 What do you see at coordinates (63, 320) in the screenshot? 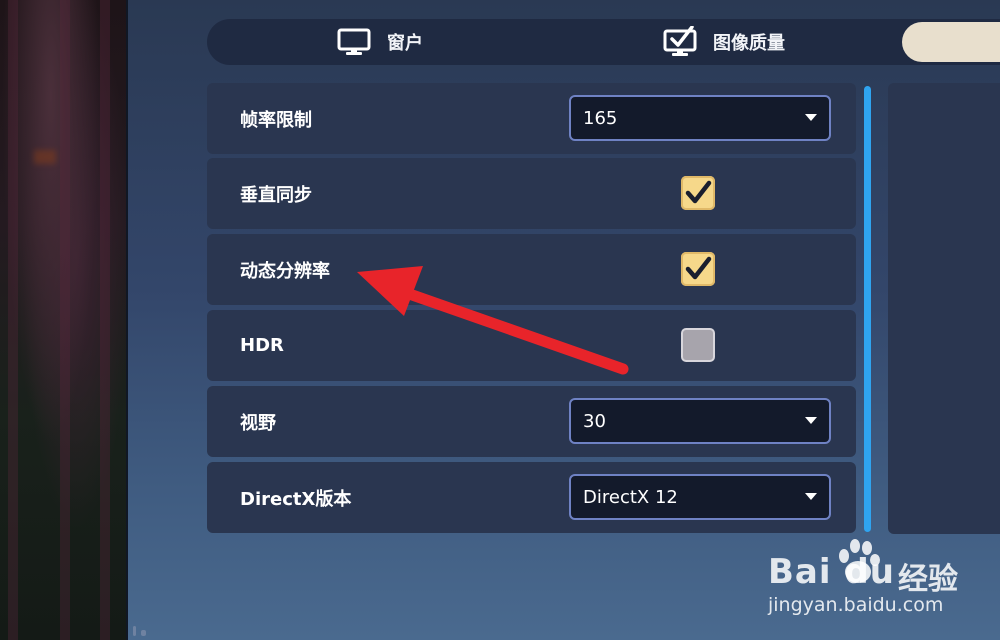
I see `game-backdrop` at bounding box center [63, 320].